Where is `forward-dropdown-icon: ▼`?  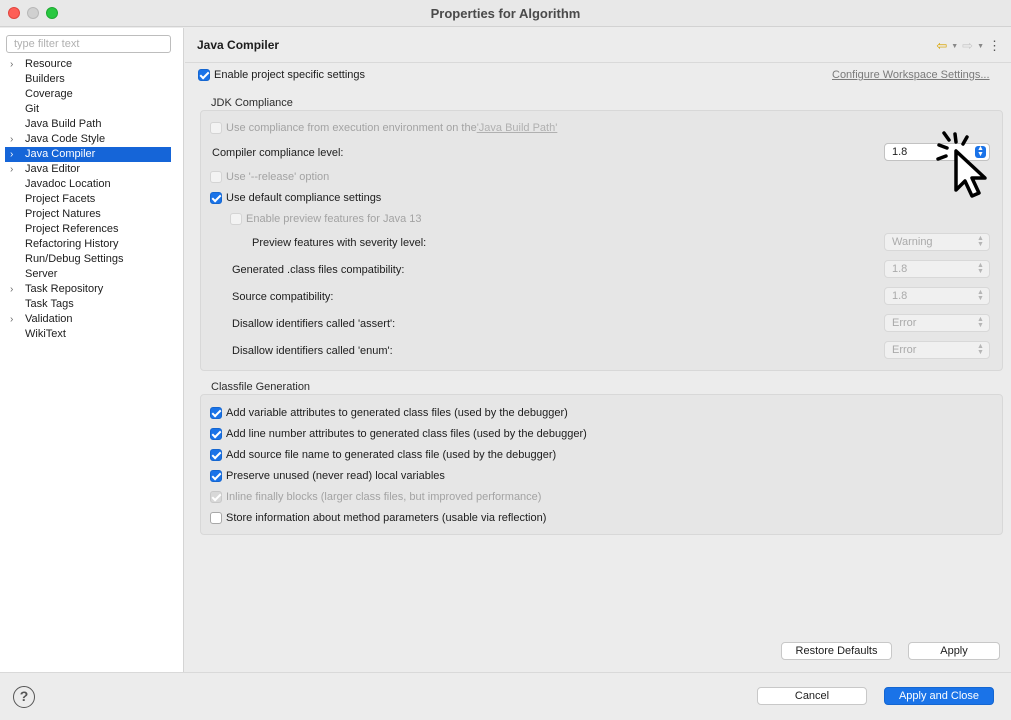
forward-dropdown-icon: ▼ is located at coordinates (980, 46).